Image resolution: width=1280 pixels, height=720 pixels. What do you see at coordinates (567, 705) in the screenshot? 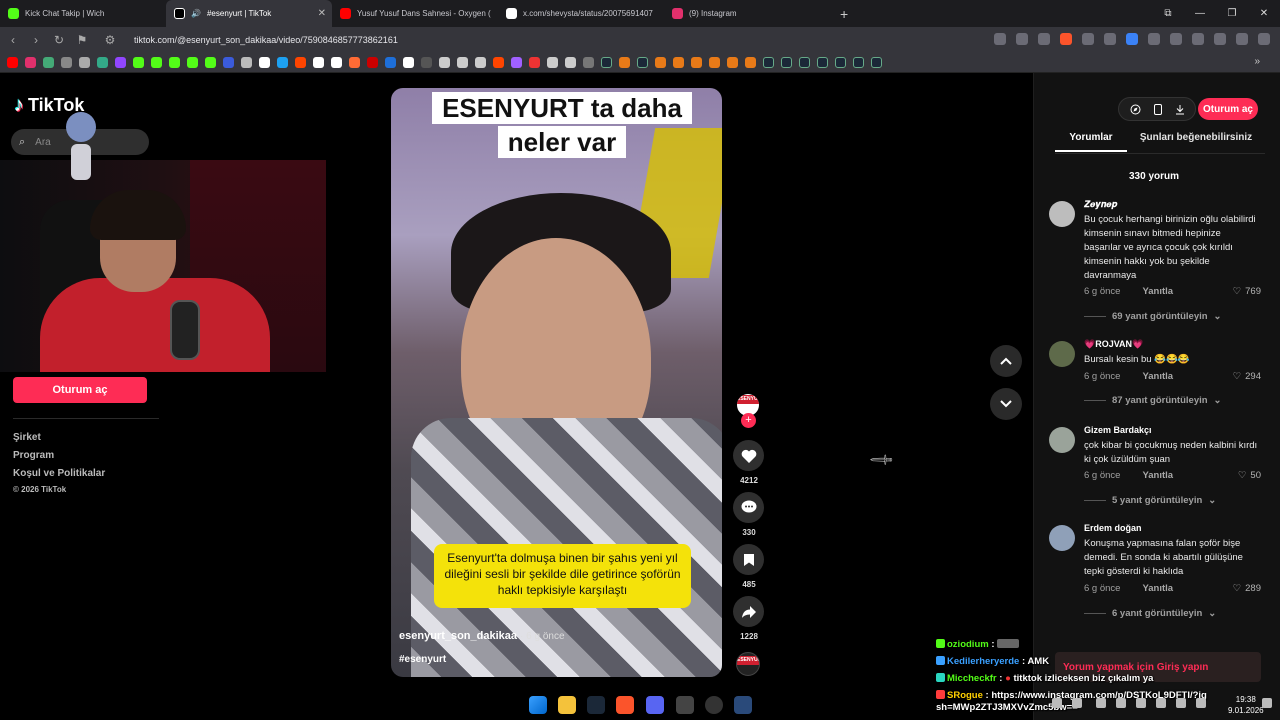
I see `file-explorer-icon` at bounding box center [567, 705].